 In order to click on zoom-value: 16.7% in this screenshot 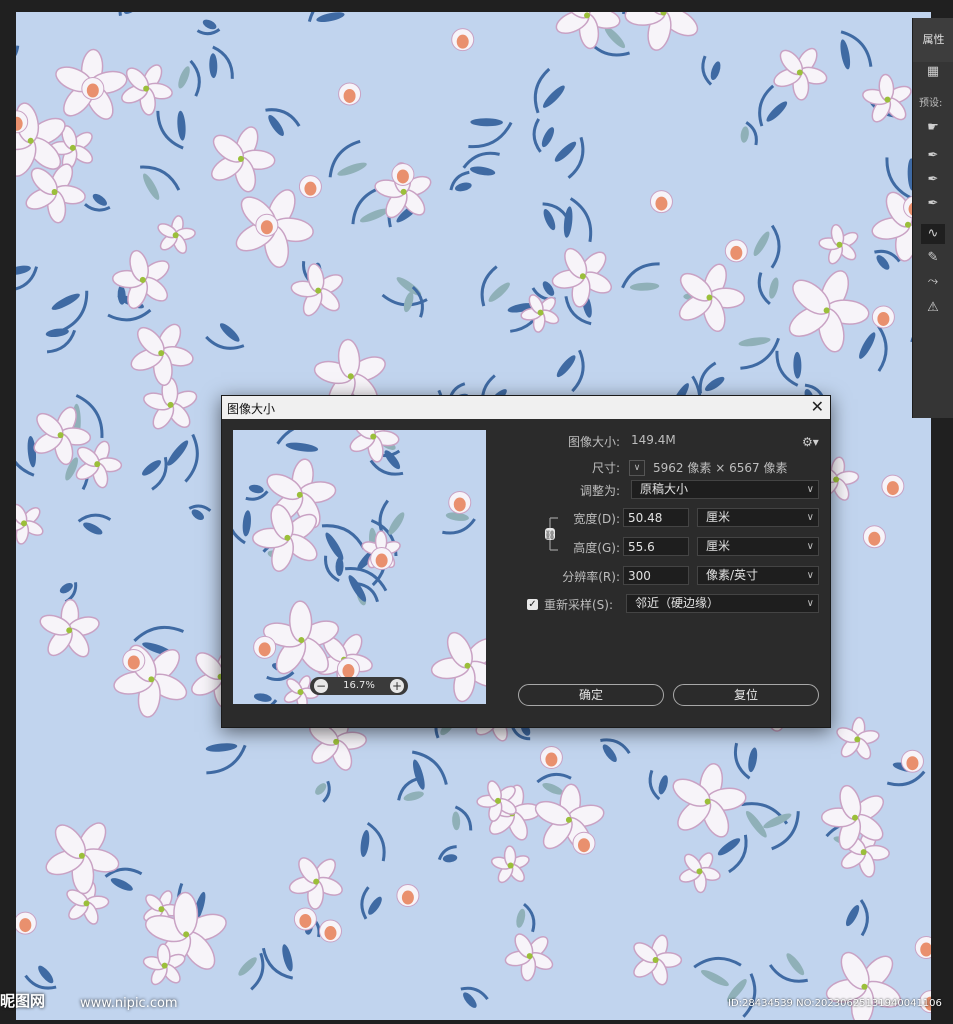, I will do `click(359, 685)`.